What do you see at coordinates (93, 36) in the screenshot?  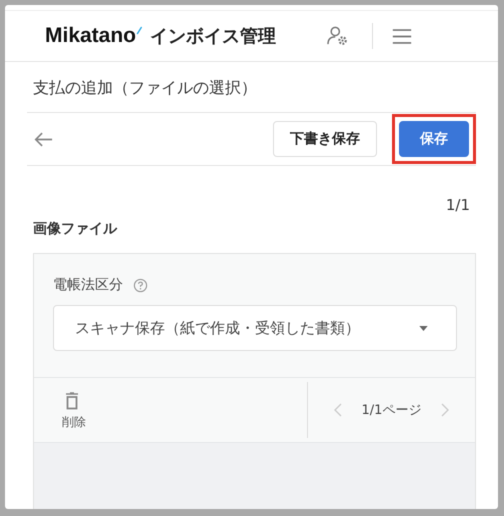 I see `app-logo: Mikatano` at bounding box center [93, 36].